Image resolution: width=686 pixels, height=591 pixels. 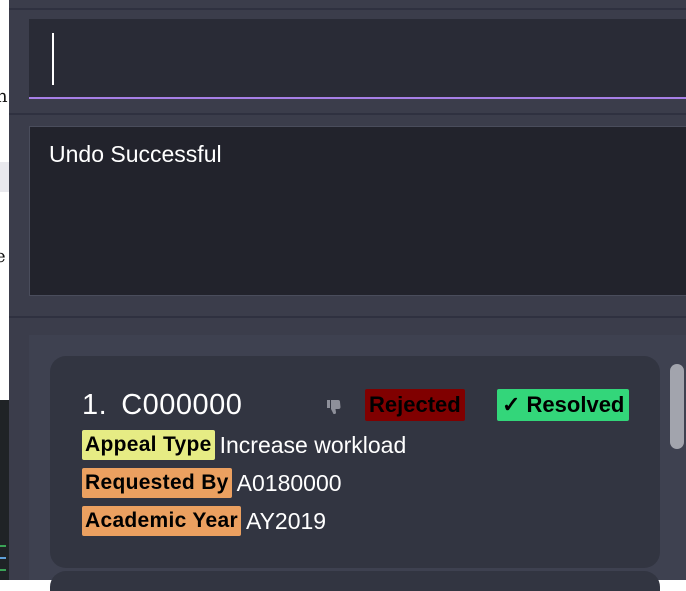 I want to click on result-message: Undo Successful, so click(x=135, y=154).